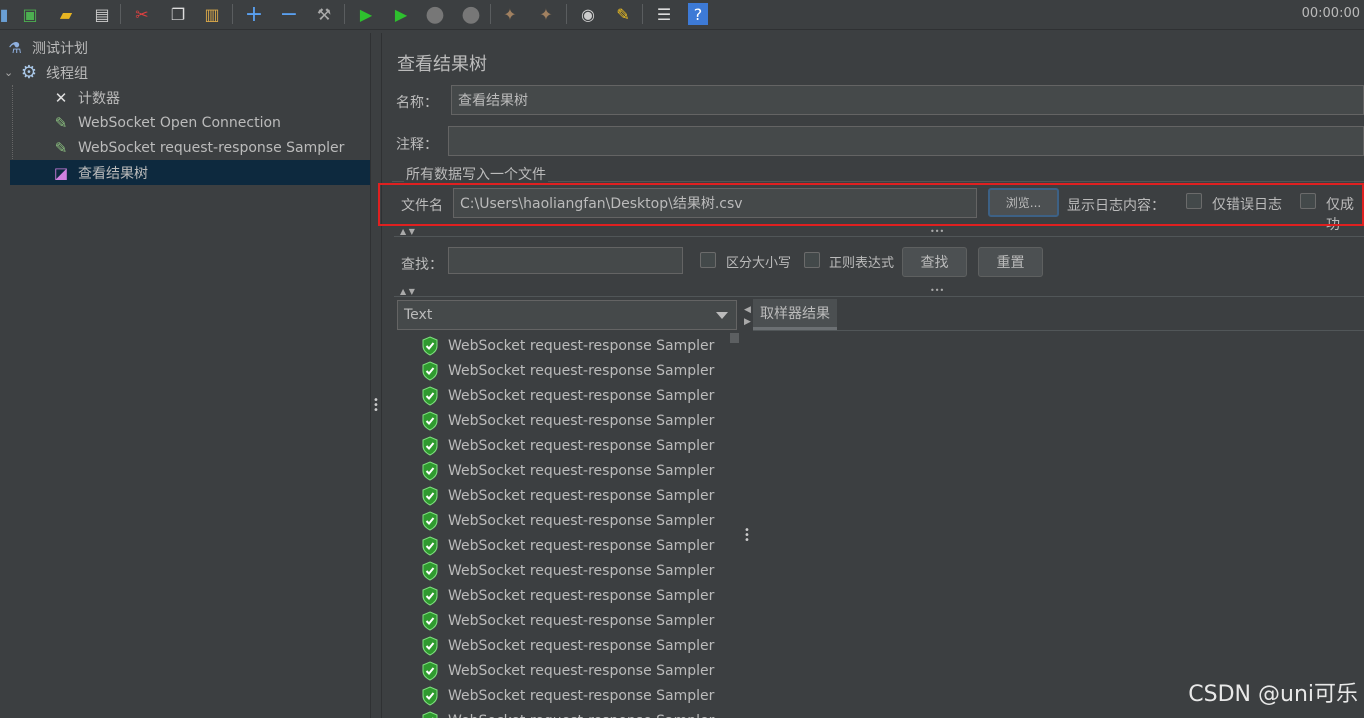 The image size is (1364, 718). I want to click on tree-item-websocket-open: ✎ WebSocket Open Connection, so click(165, 122).